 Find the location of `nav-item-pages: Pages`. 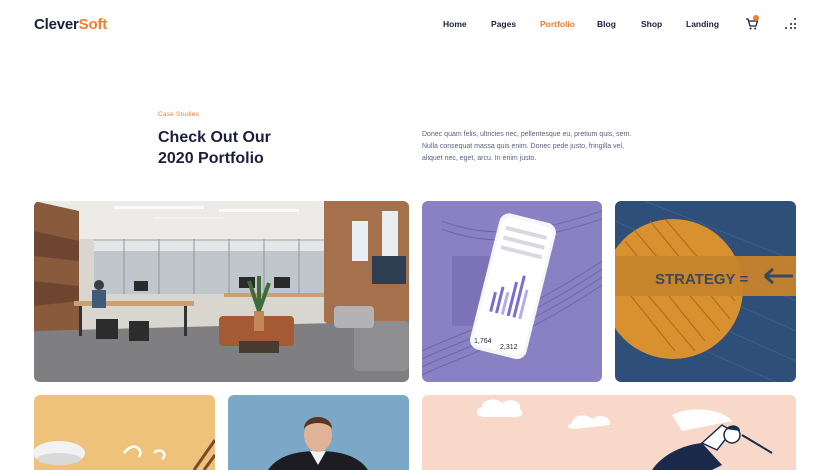

nav-item-pages: Pages is located at coordinates (503, 24).